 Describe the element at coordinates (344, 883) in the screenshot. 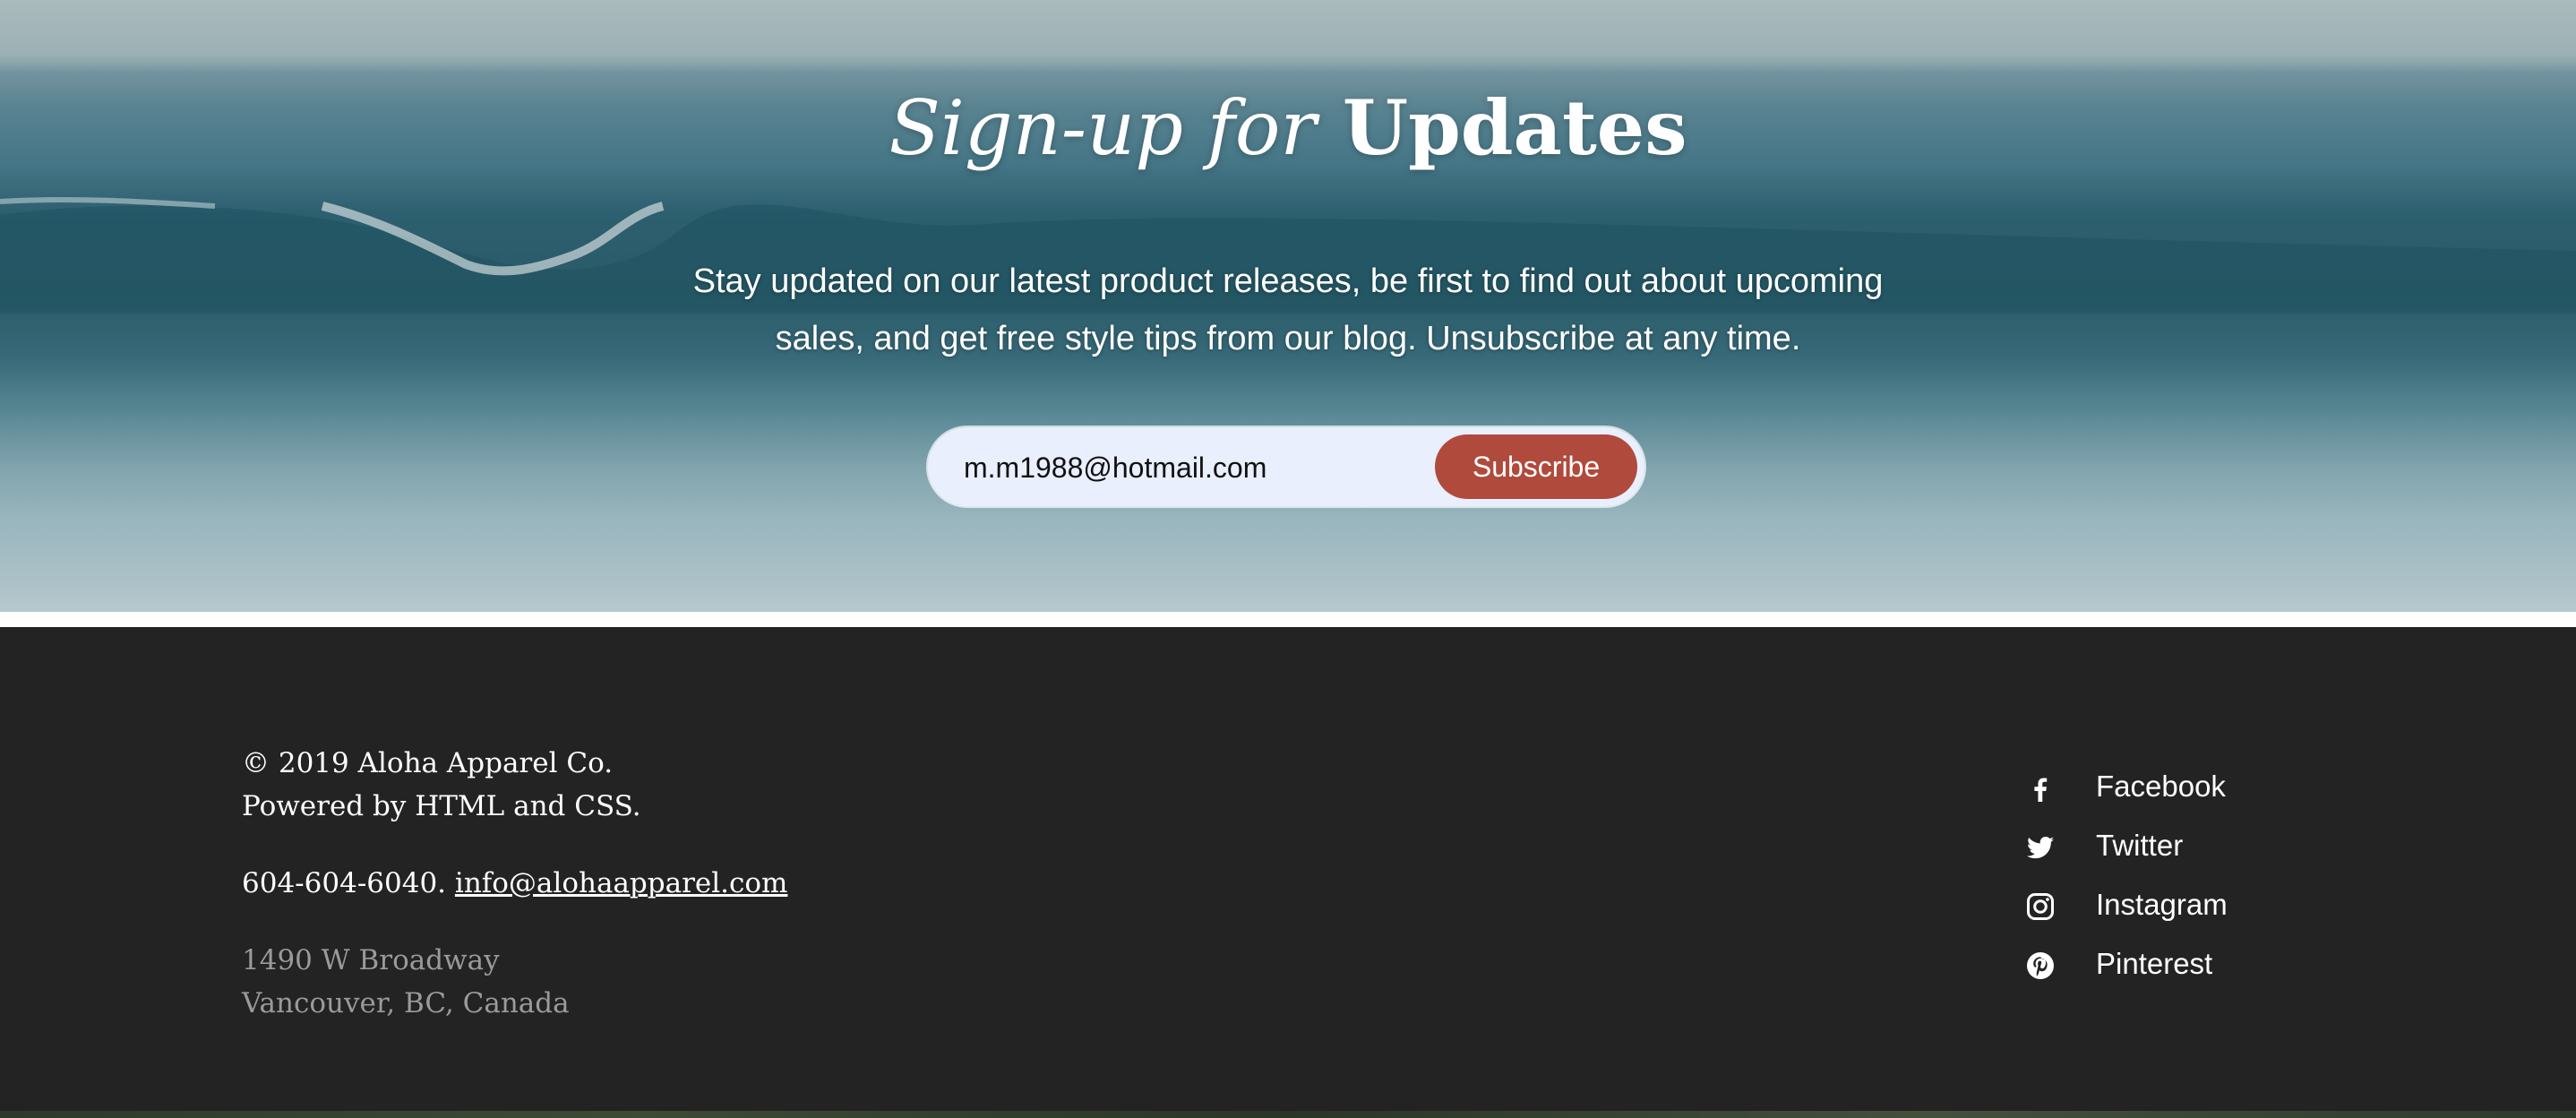

I see `phone-number: 604-604-6040.` at that location.